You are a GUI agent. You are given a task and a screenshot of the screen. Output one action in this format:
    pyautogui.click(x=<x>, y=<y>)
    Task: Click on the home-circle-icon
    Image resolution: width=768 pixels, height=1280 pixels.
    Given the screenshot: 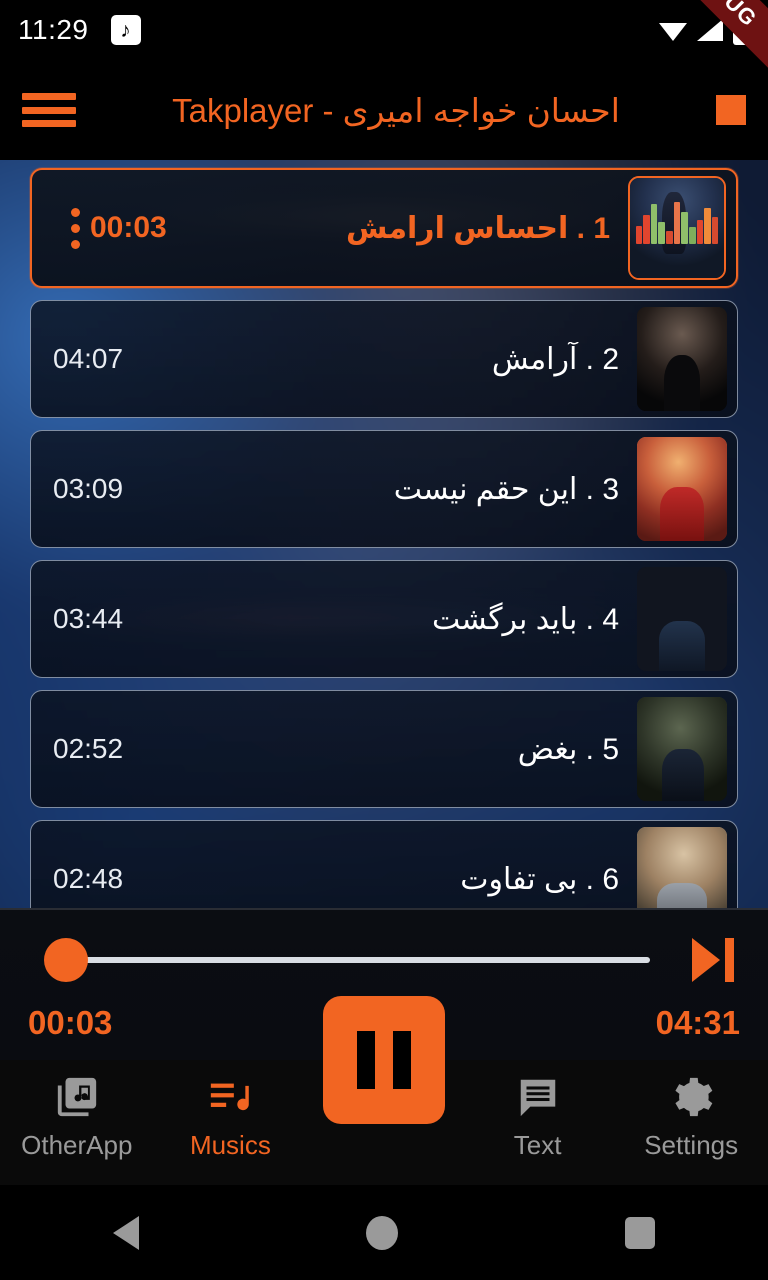 What is the action you would take?
    pyautogui.click(x=381, y=1232)
    